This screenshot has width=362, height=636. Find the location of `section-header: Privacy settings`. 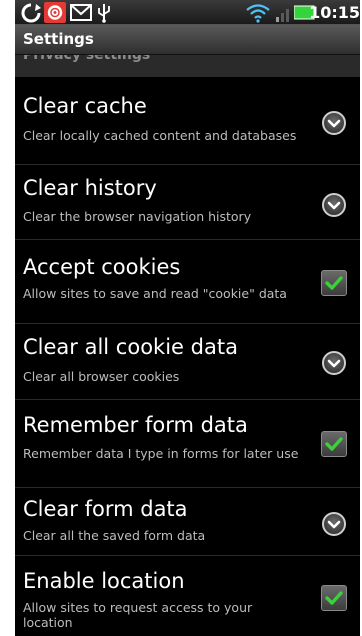

section-header: Privacy settings is located at coordinates (187, 66).